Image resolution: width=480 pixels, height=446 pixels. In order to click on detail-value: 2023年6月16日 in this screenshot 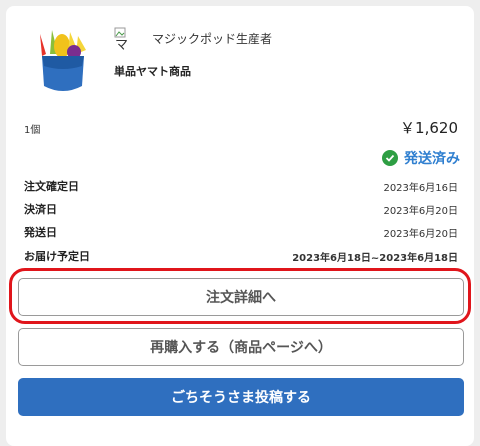, I will do `click(420, 188)`.